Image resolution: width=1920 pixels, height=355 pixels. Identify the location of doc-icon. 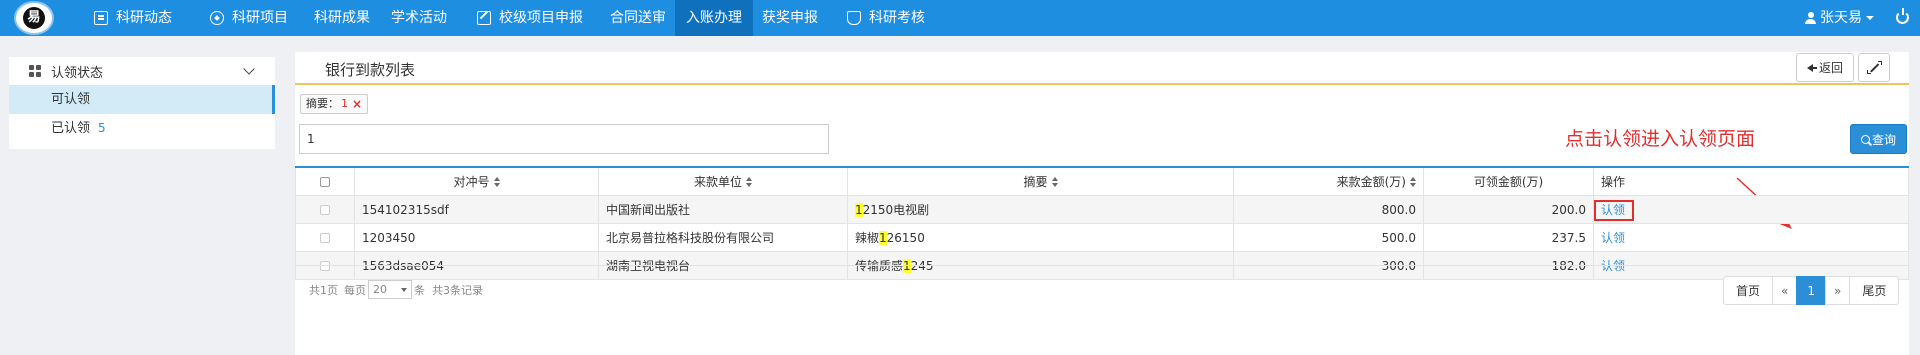
(101, 18).